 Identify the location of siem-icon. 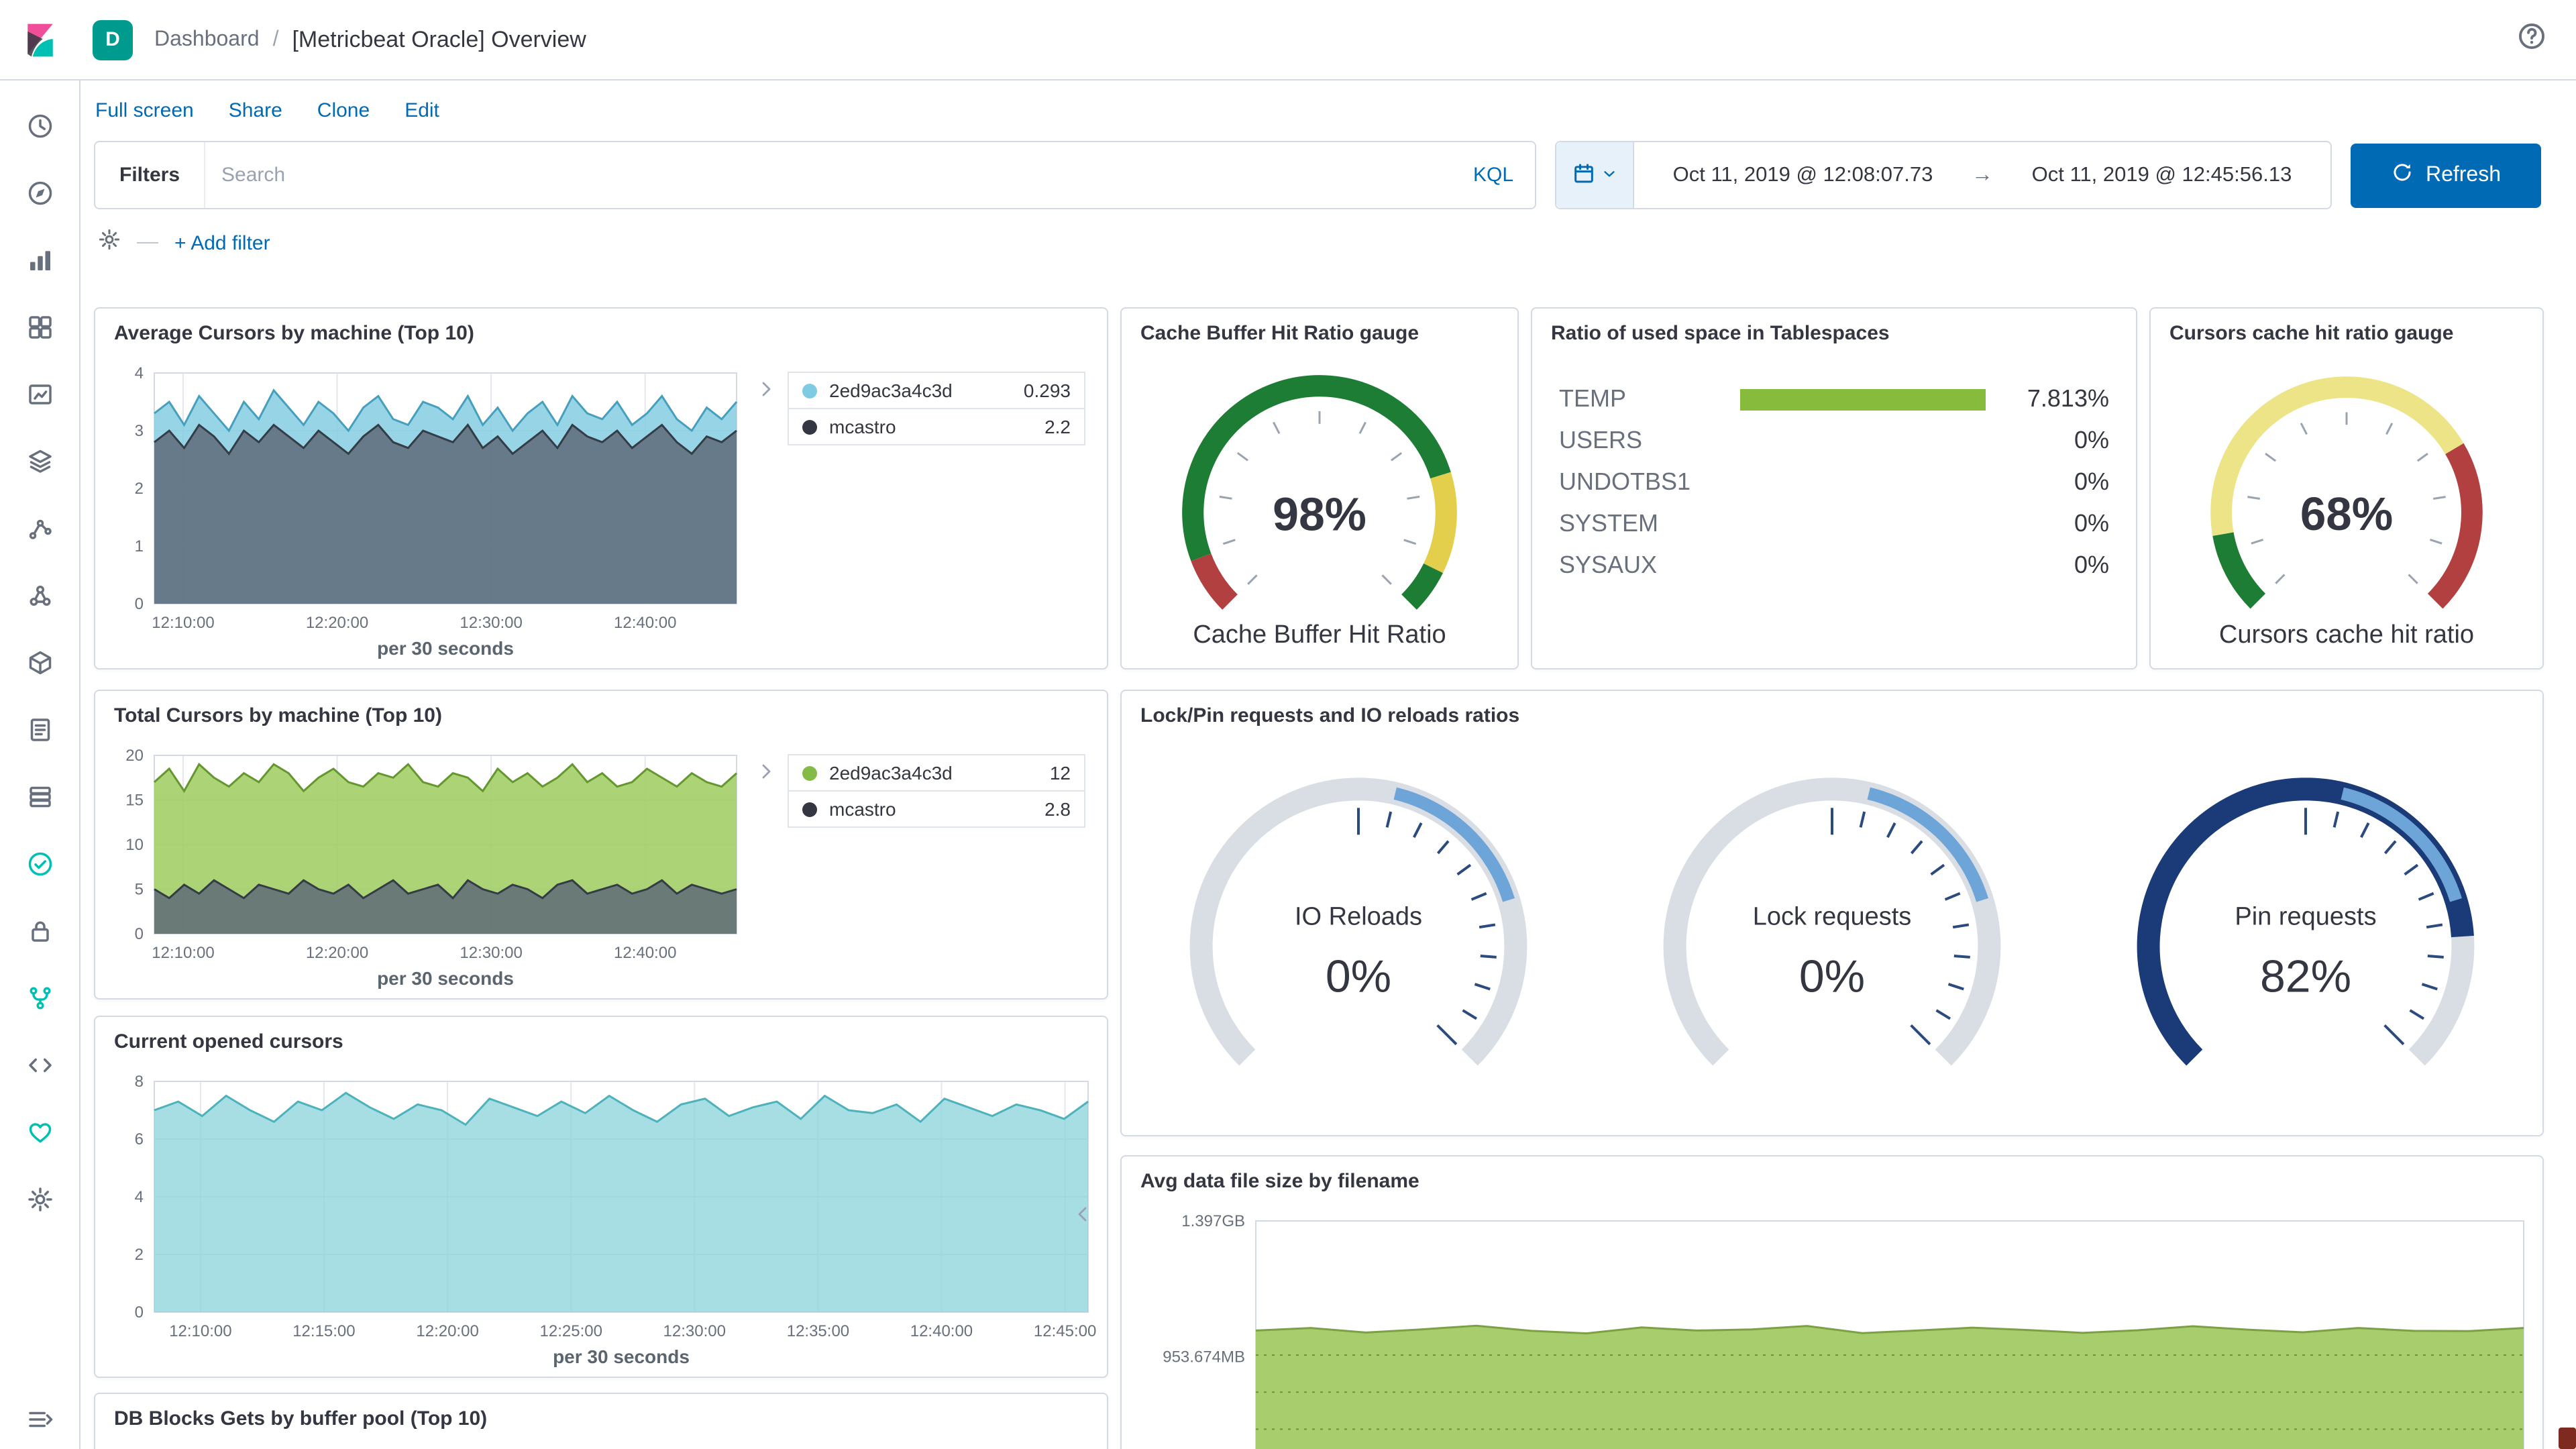
(39, 931).